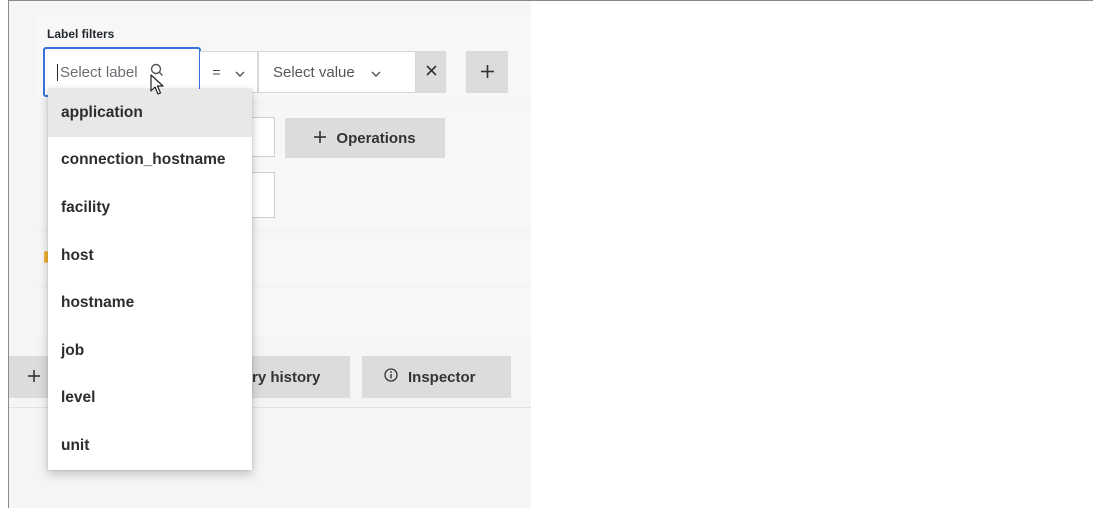  I want to click on dropdown-option-job: job, so click(150, 351).